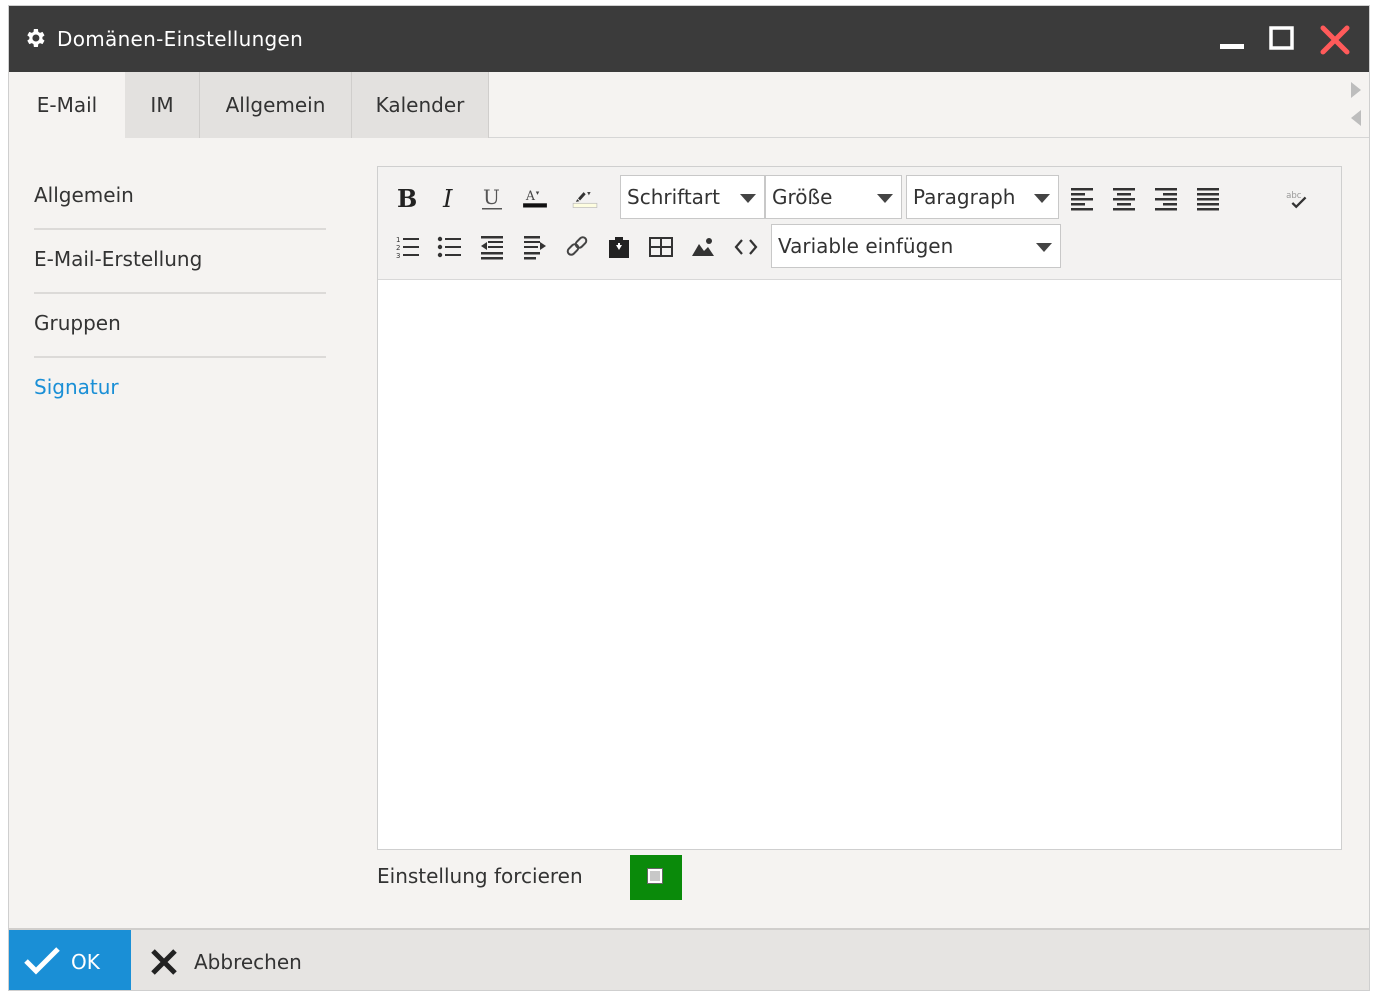 This screenshot has height=991, width=1374. I want to click on cancel-button: Abbrechen, so click(241, 960).